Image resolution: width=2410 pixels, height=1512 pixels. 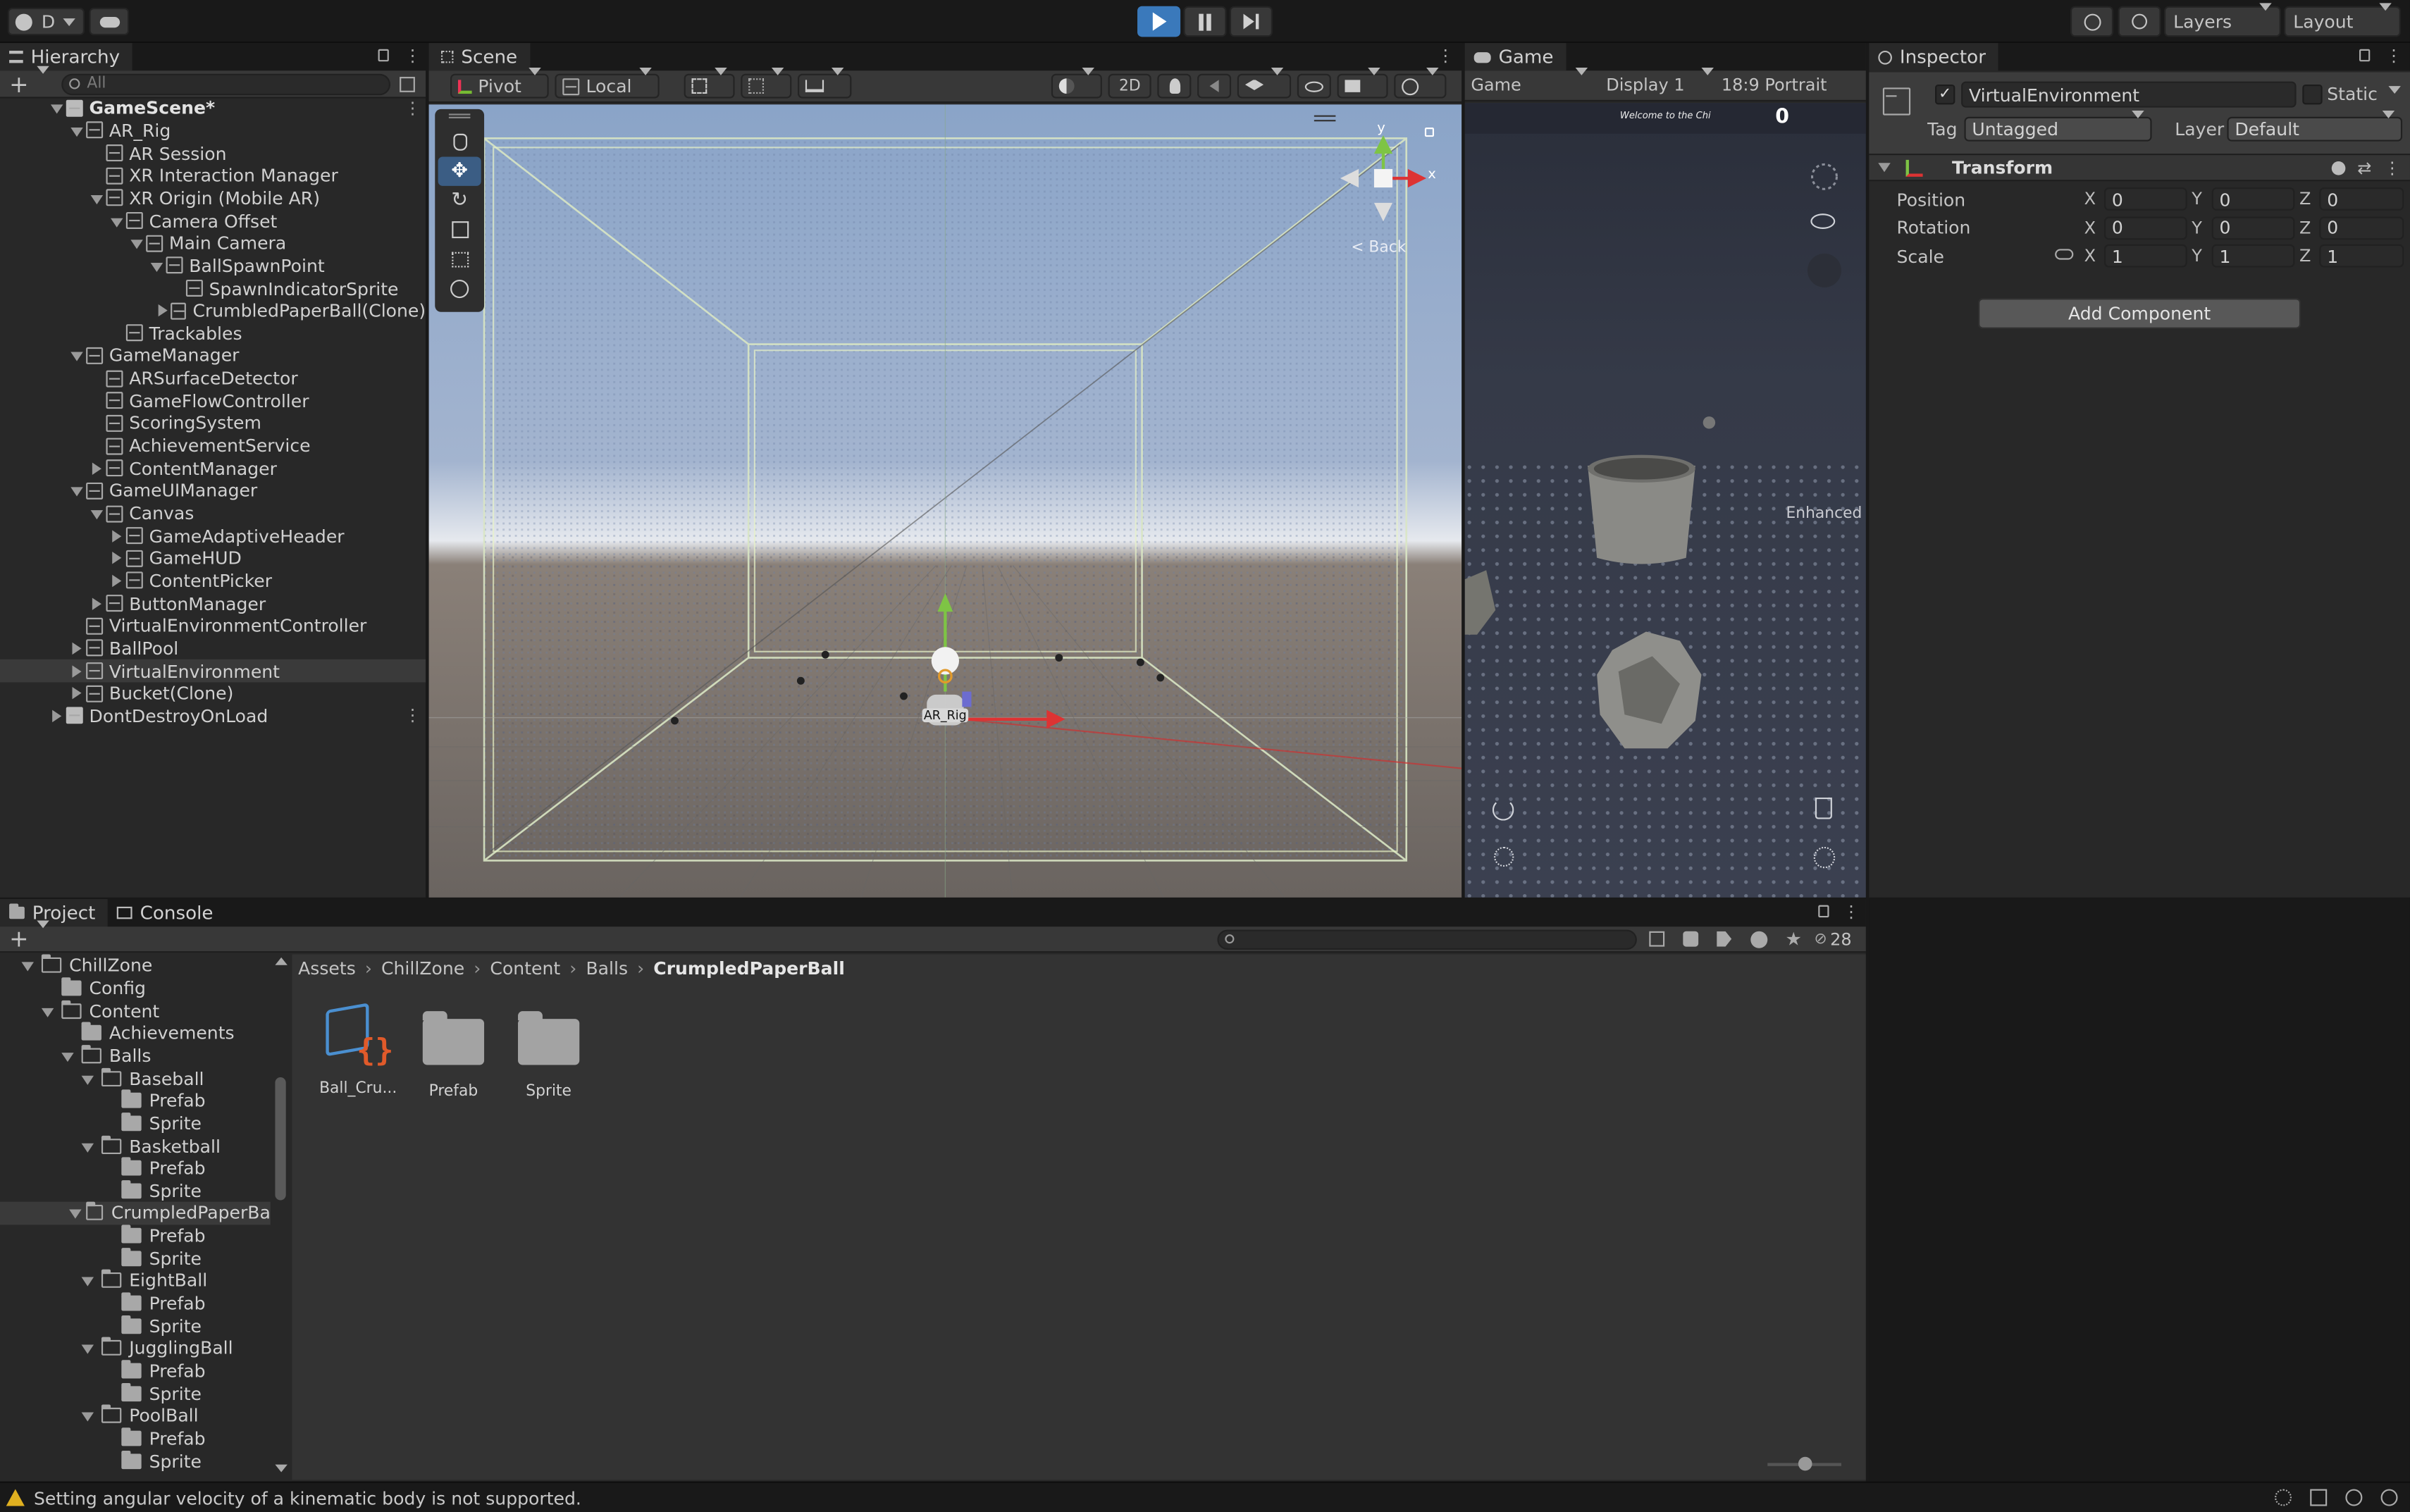 I want to click on asset-item: Sprite, so click(x=548, y=1052).